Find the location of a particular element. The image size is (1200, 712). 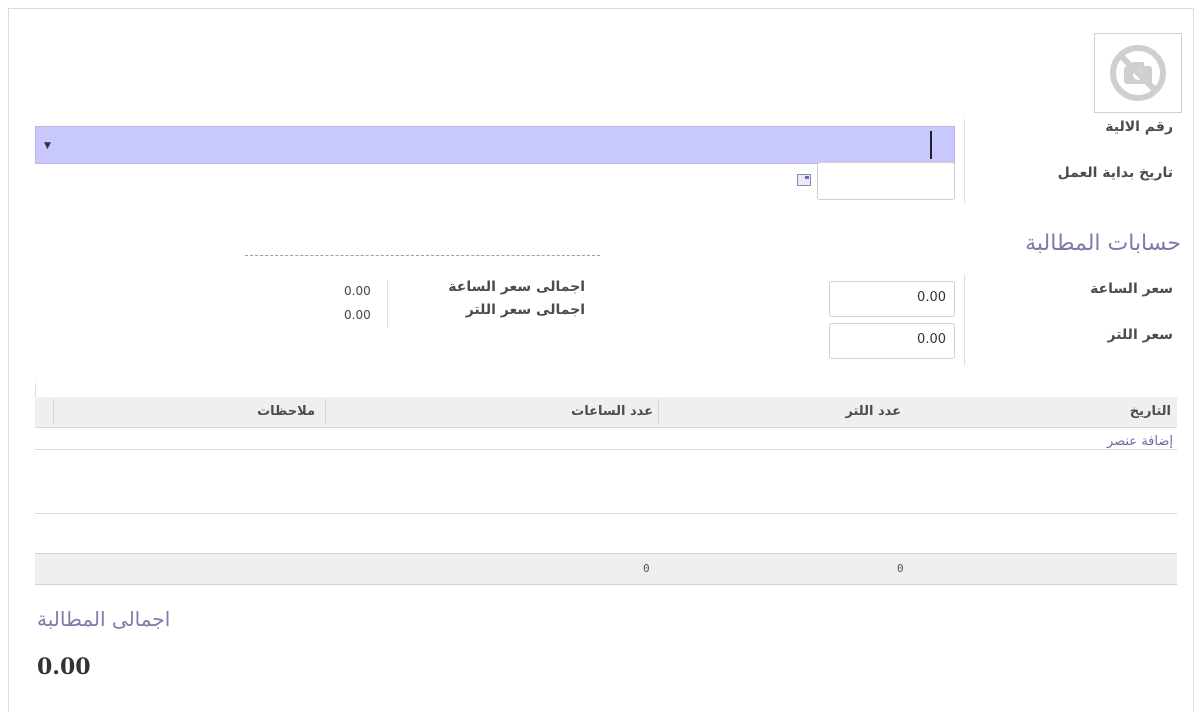

total-liters-sum: 0 is located at coordinates (900, 568).